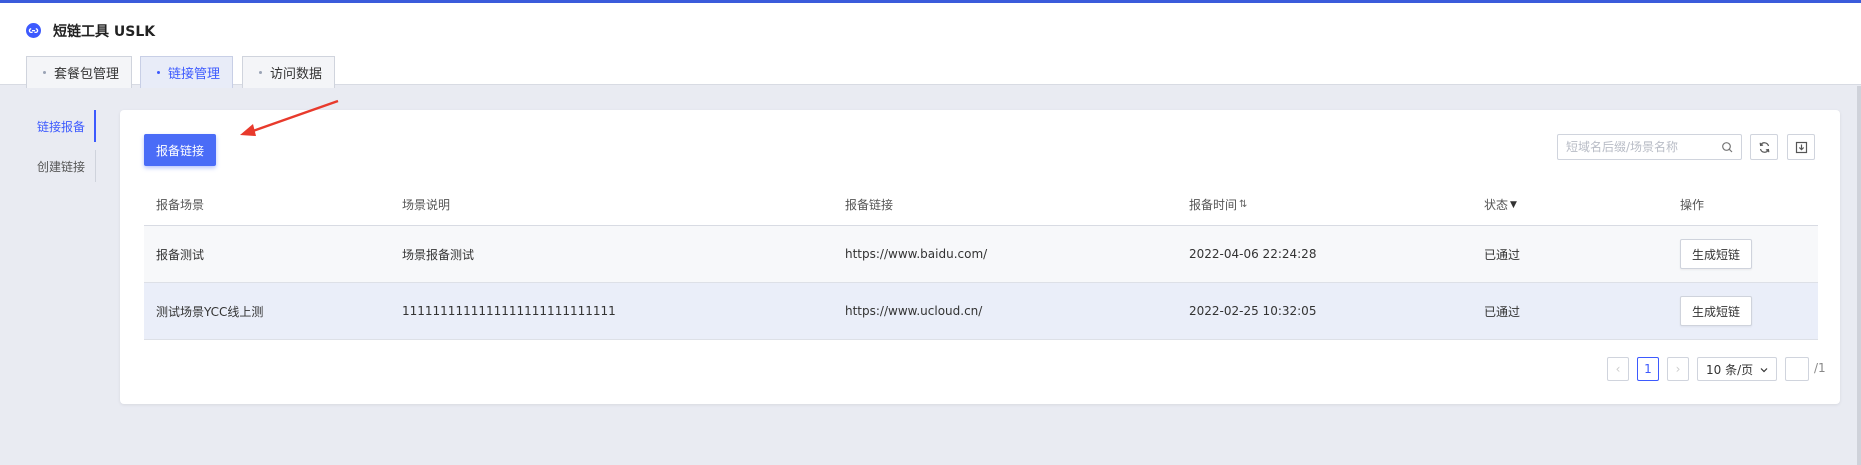 Image resolution: width=1861 pixels, height=465 pixels. I want to click on header-scene: 报备场景, so click(180, 205).